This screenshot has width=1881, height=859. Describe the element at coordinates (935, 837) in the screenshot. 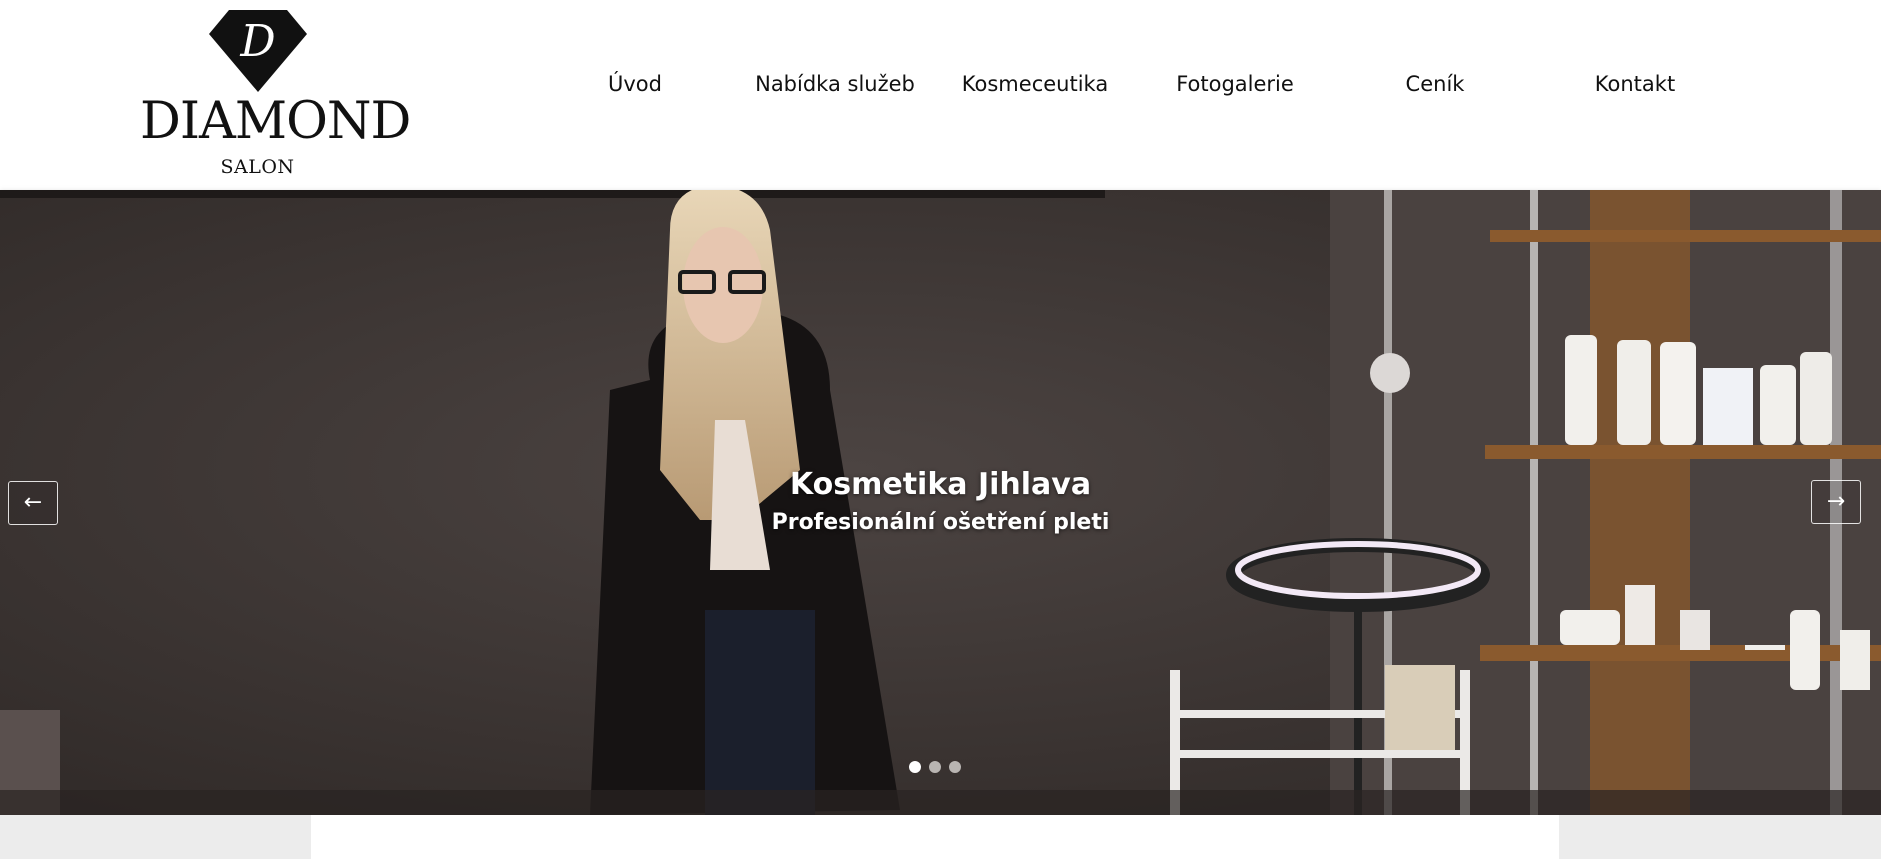

I see `content-main-area` at that location.